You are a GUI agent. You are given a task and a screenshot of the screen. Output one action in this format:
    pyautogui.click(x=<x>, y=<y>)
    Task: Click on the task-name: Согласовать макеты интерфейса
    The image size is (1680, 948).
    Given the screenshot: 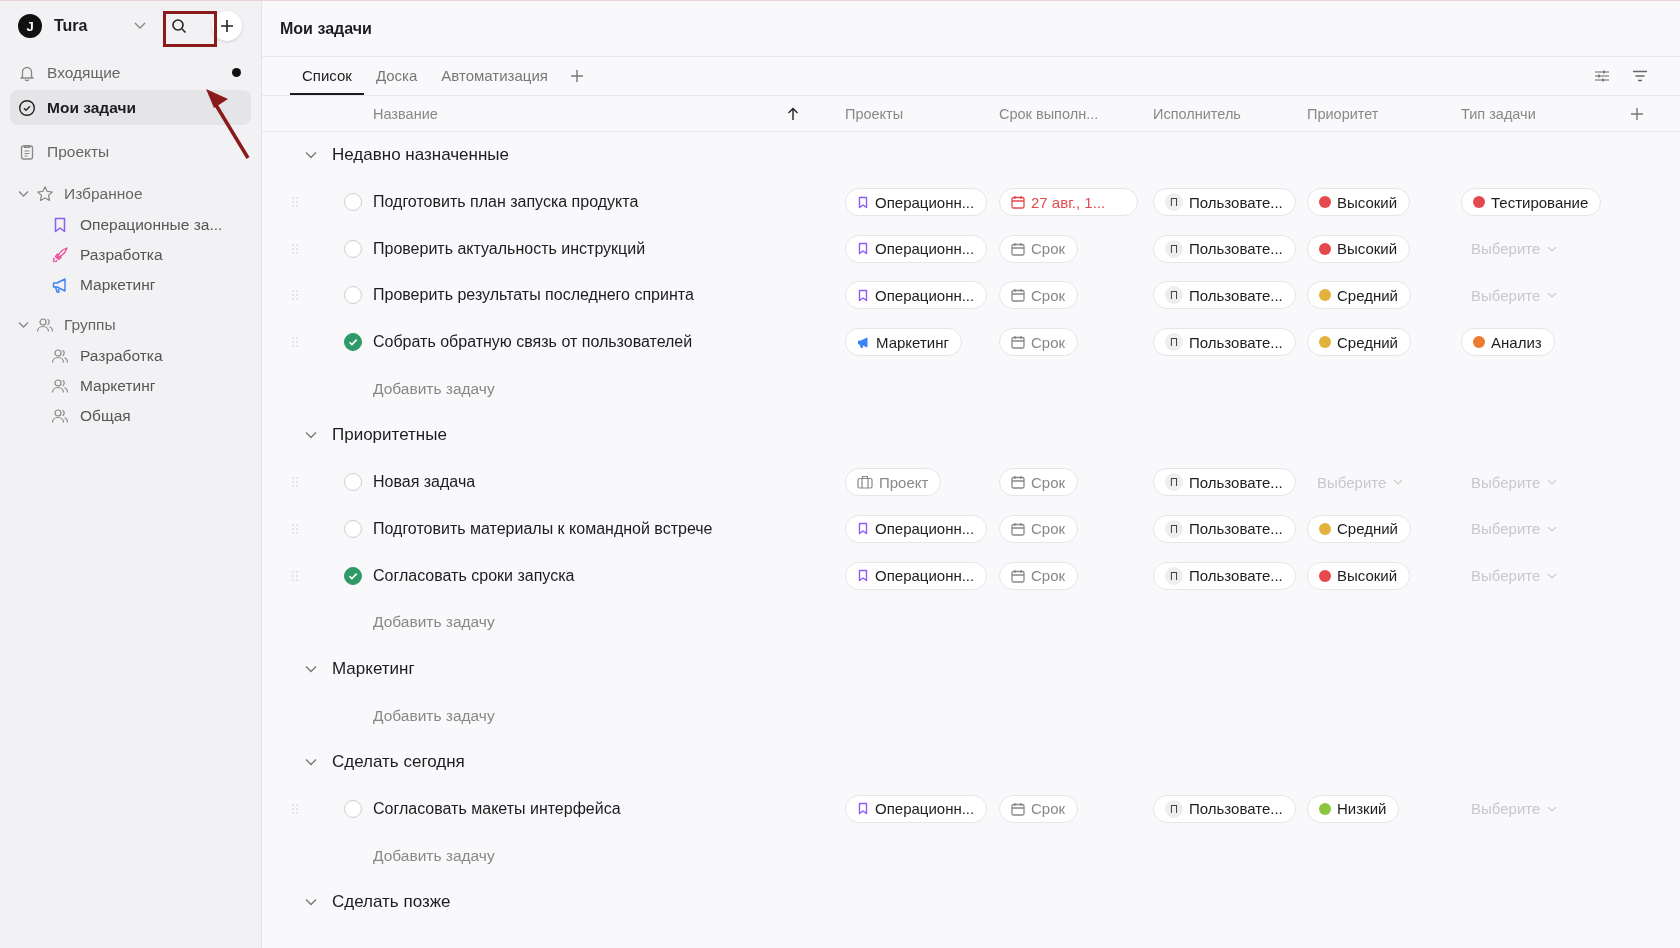 What is the action you would take?
    pyautogui.click(x=609, y=808)
    